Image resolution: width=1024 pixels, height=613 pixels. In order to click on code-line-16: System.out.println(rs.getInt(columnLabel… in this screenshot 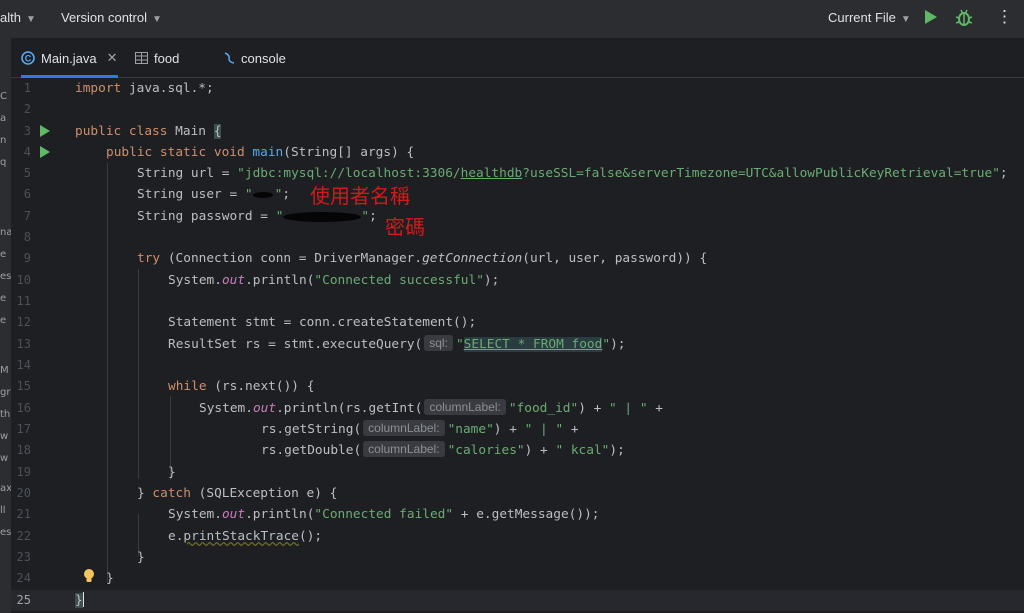, I will do `click(431, 408)`.